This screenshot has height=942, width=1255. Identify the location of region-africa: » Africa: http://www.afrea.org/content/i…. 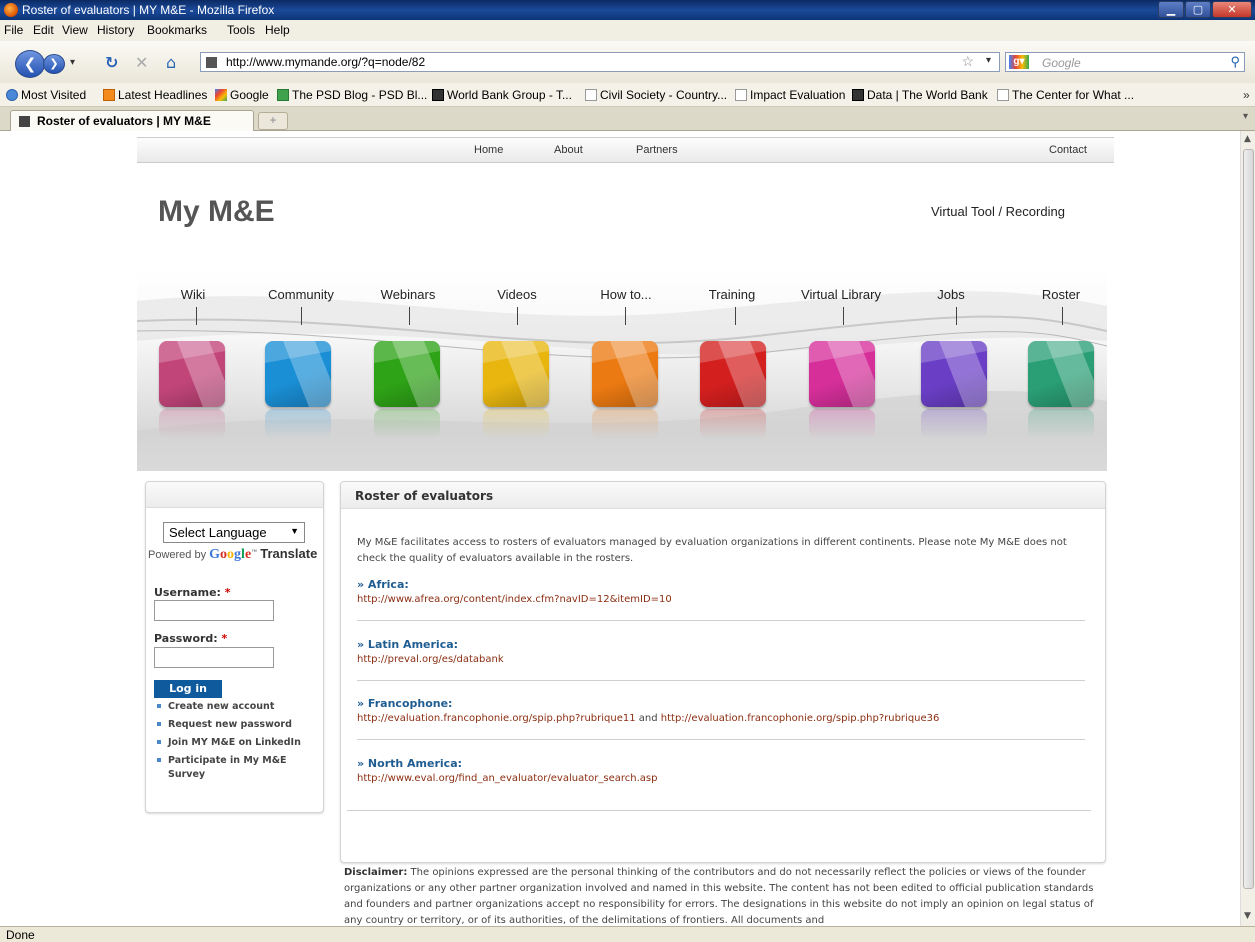
(721, 599).